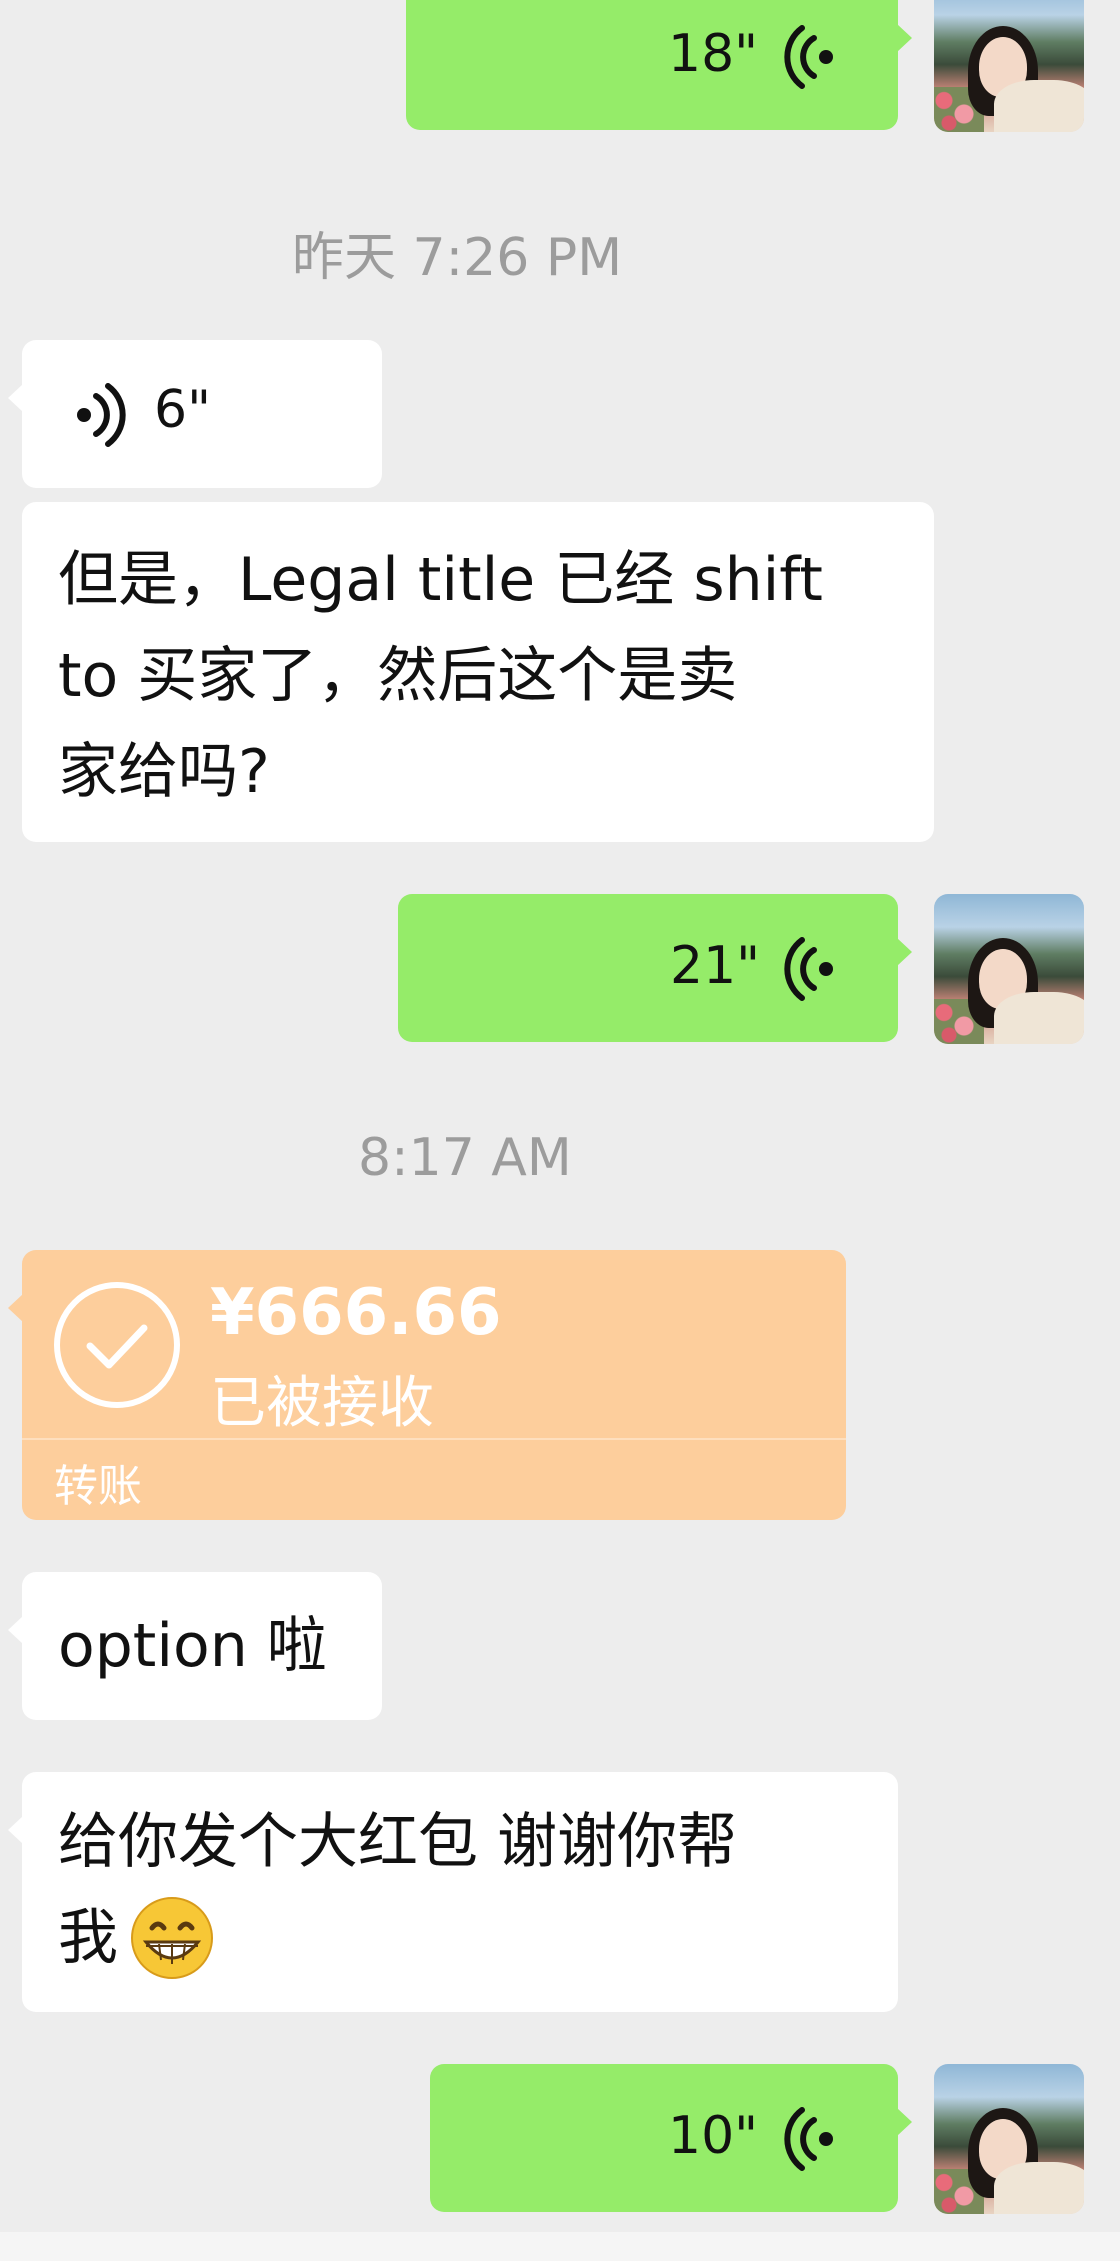  What do you see at coordinates (101, 415) in the screenshot?
I see `voice-incoming-icon` at bounding box center [101, 415].